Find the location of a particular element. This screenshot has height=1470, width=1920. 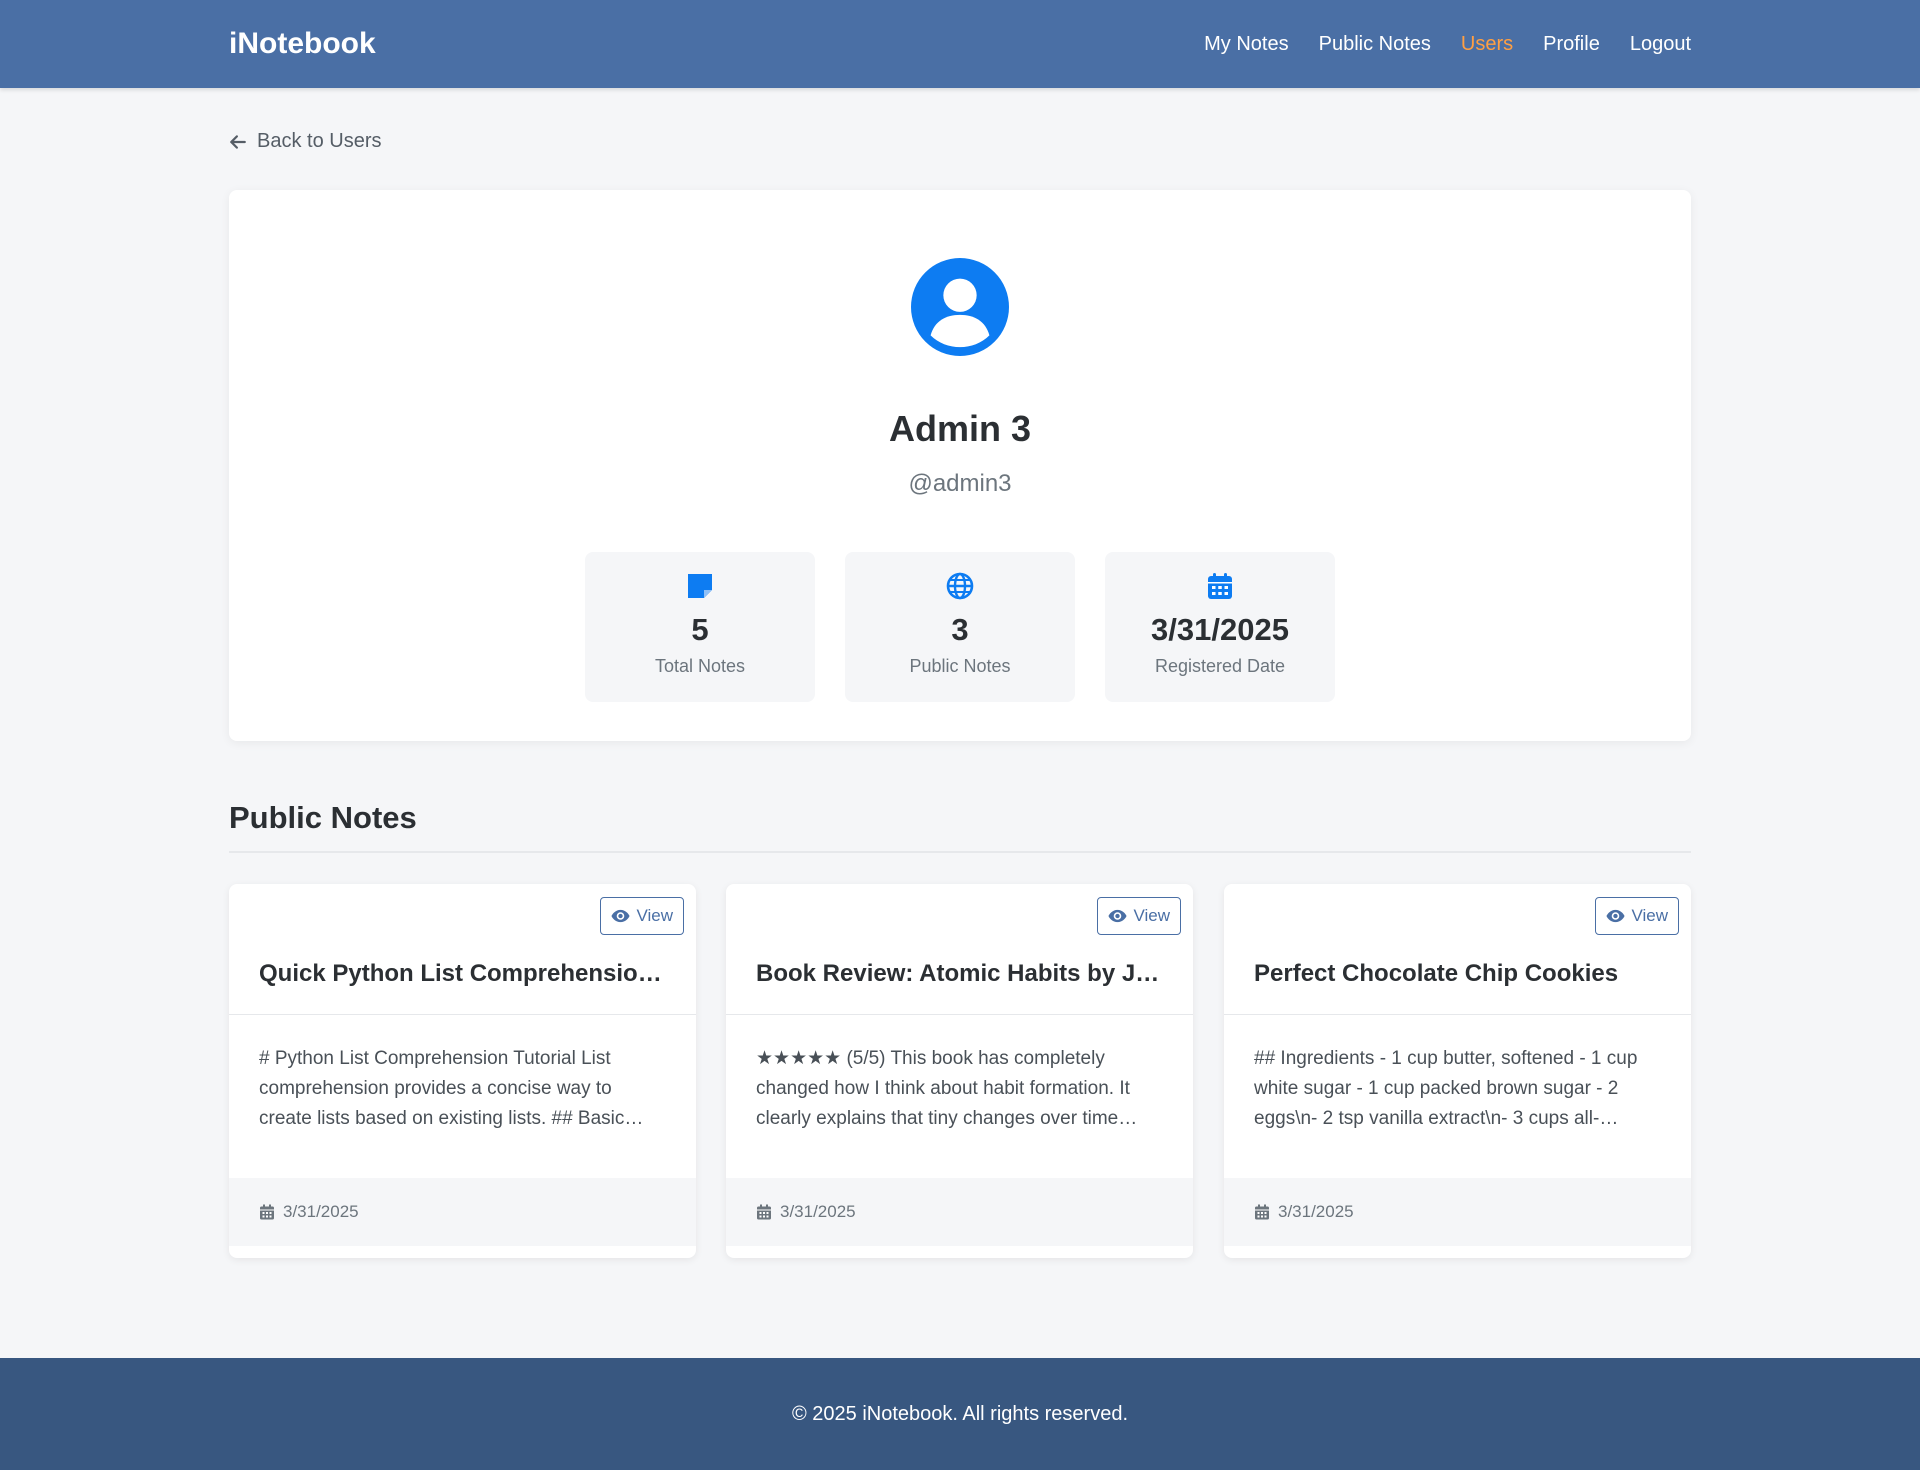

back-link-label: Back to Users is located at coordinates (319, 141).